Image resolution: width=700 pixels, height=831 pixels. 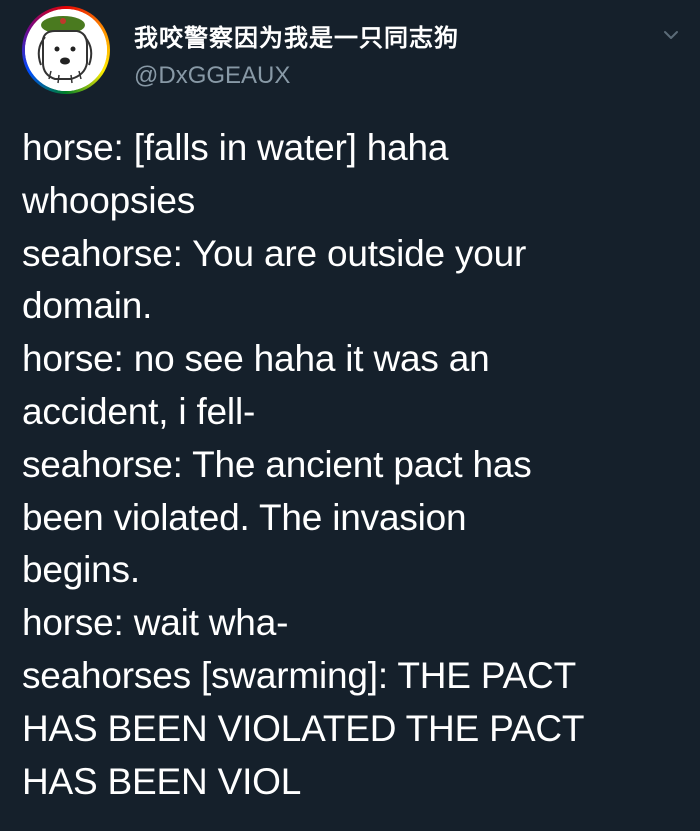 What do you see at coordinates (109, 200) in the screenshot?
I see `tweet-text-line: whoopsies` at bounding box center [109, 200].